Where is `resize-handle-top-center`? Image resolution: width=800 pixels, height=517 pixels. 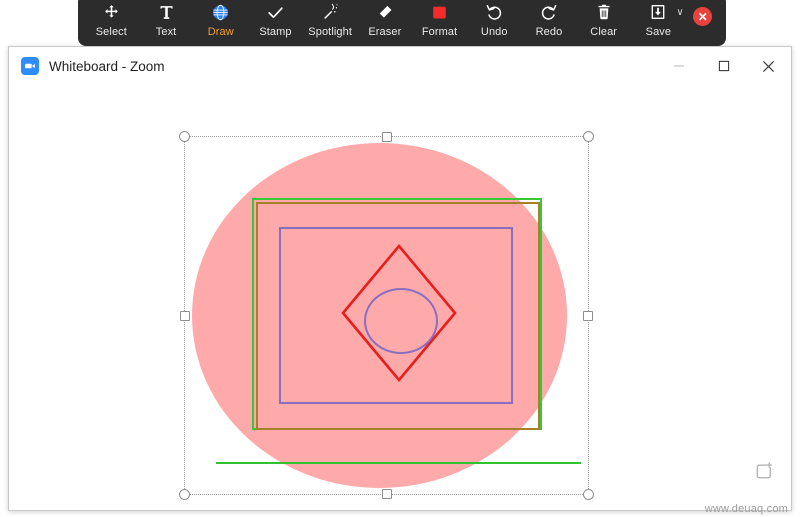 resize-handle-top-center is located at coordinates (386, 137).